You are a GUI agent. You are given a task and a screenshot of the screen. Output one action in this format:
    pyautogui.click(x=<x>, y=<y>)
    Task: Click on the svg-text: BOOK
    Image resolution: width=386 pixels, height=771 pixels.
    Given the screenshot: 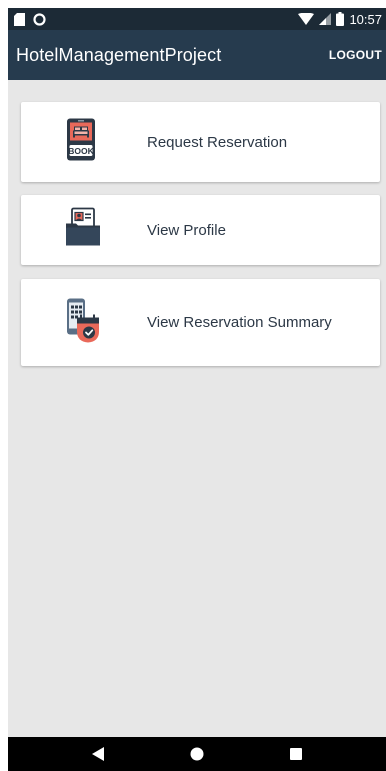 What is the action you would take?
    pyautogui.click(x=81, y=151)
    